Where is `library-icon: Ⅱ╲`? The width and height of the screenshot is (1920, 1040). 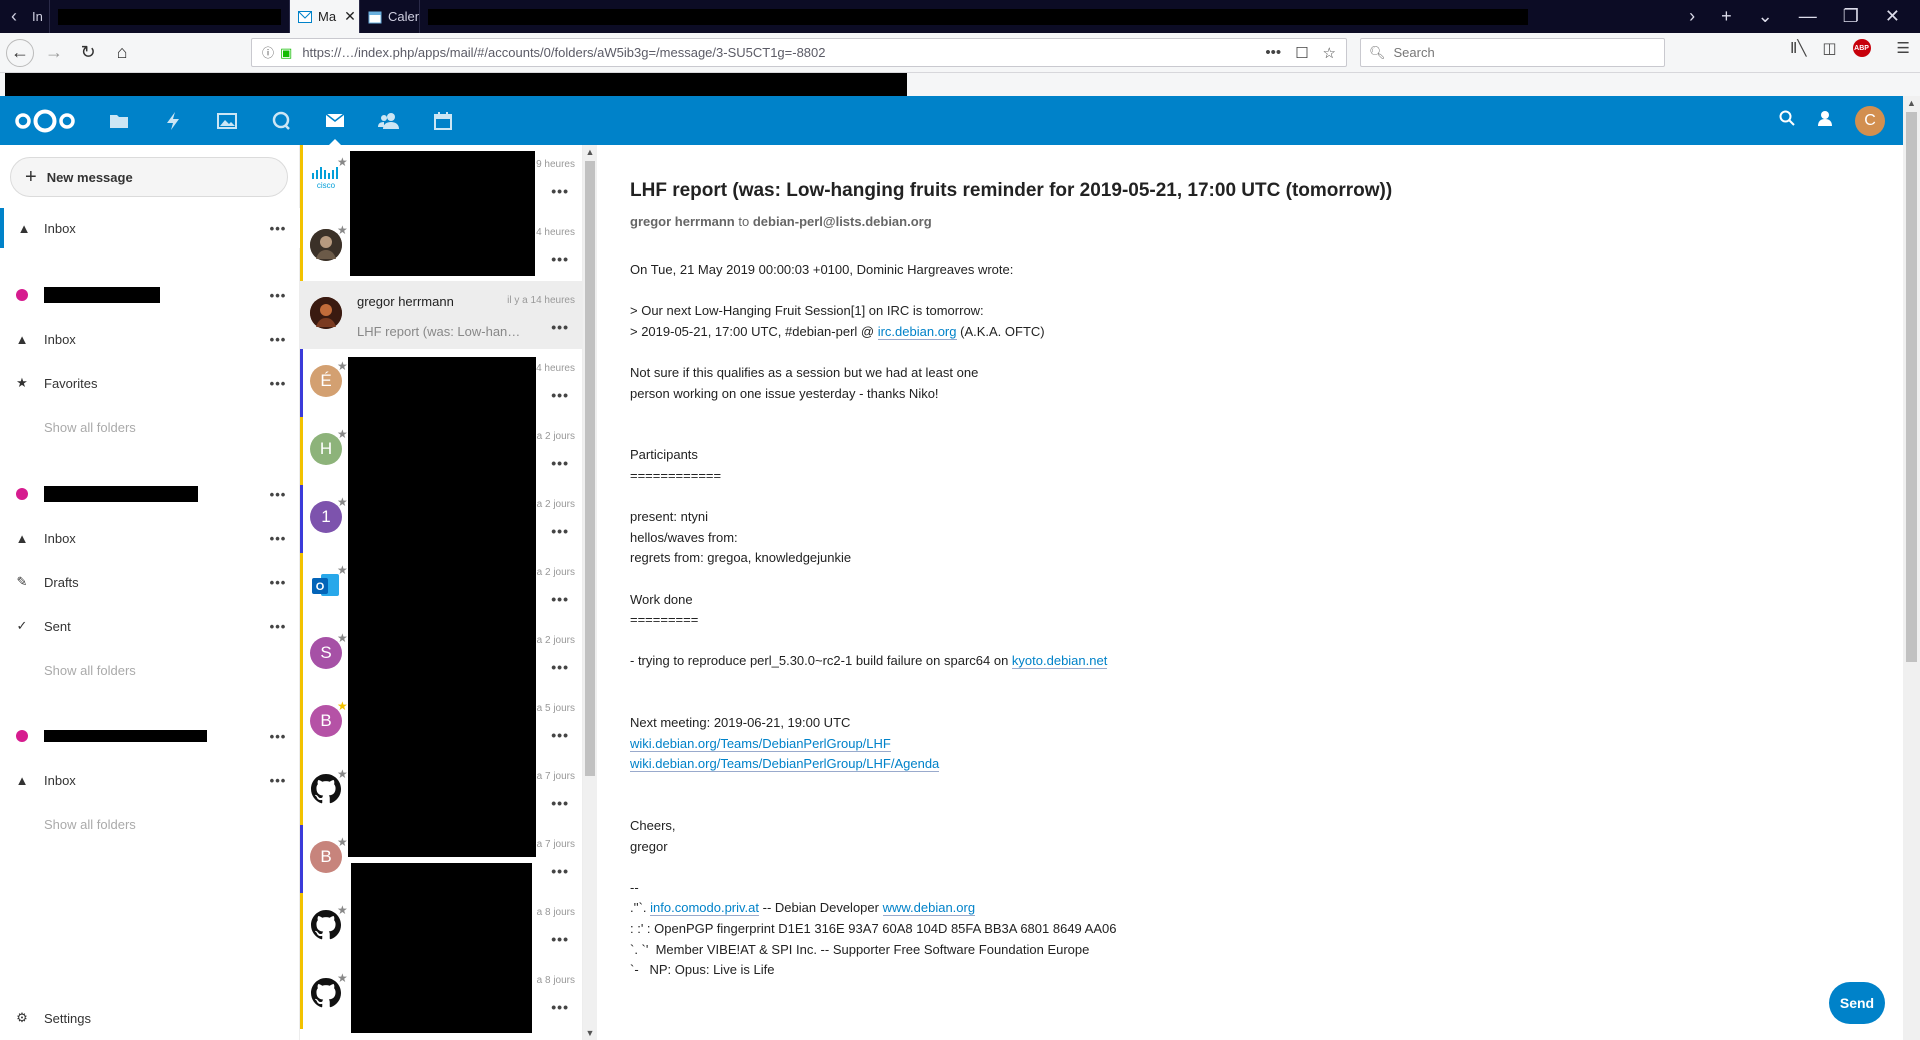
library-icon: Ⅱ╲ is located at coordinates (1798, 48).